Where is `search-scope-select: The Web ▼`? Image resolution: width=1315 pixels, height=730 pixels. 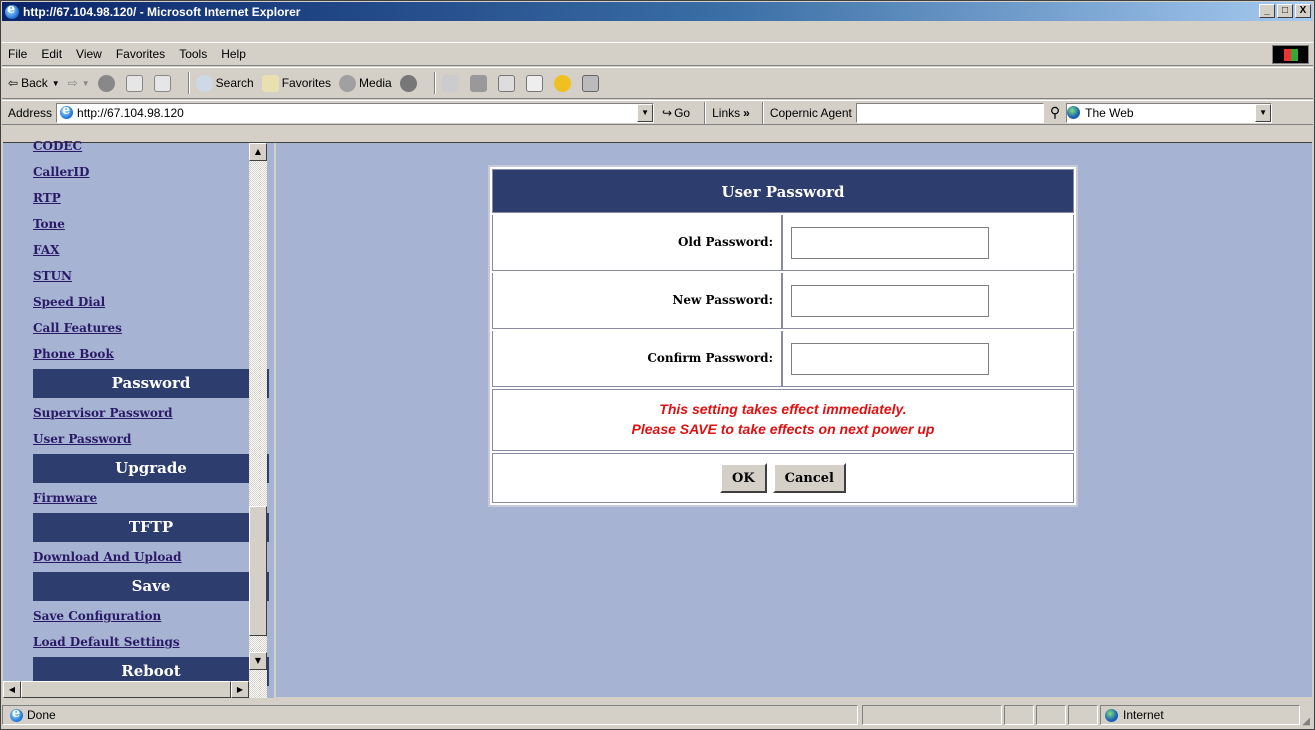 search-scope-select: The Web ▼ is located at coordinates (1169, 112).